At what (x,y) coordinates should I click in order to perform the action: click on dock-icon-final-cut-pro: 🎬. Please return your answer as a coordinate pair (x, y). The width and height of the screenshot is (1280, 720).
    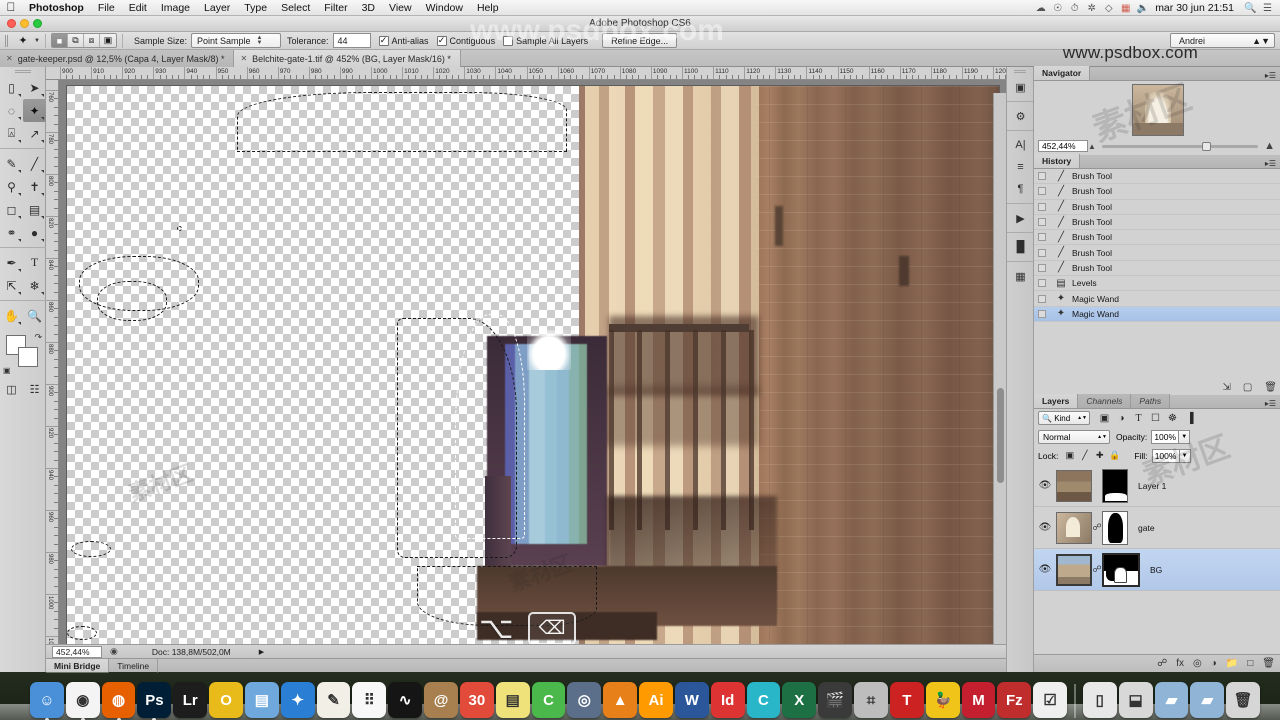
    Looking at the image, I should click on (835, 700).